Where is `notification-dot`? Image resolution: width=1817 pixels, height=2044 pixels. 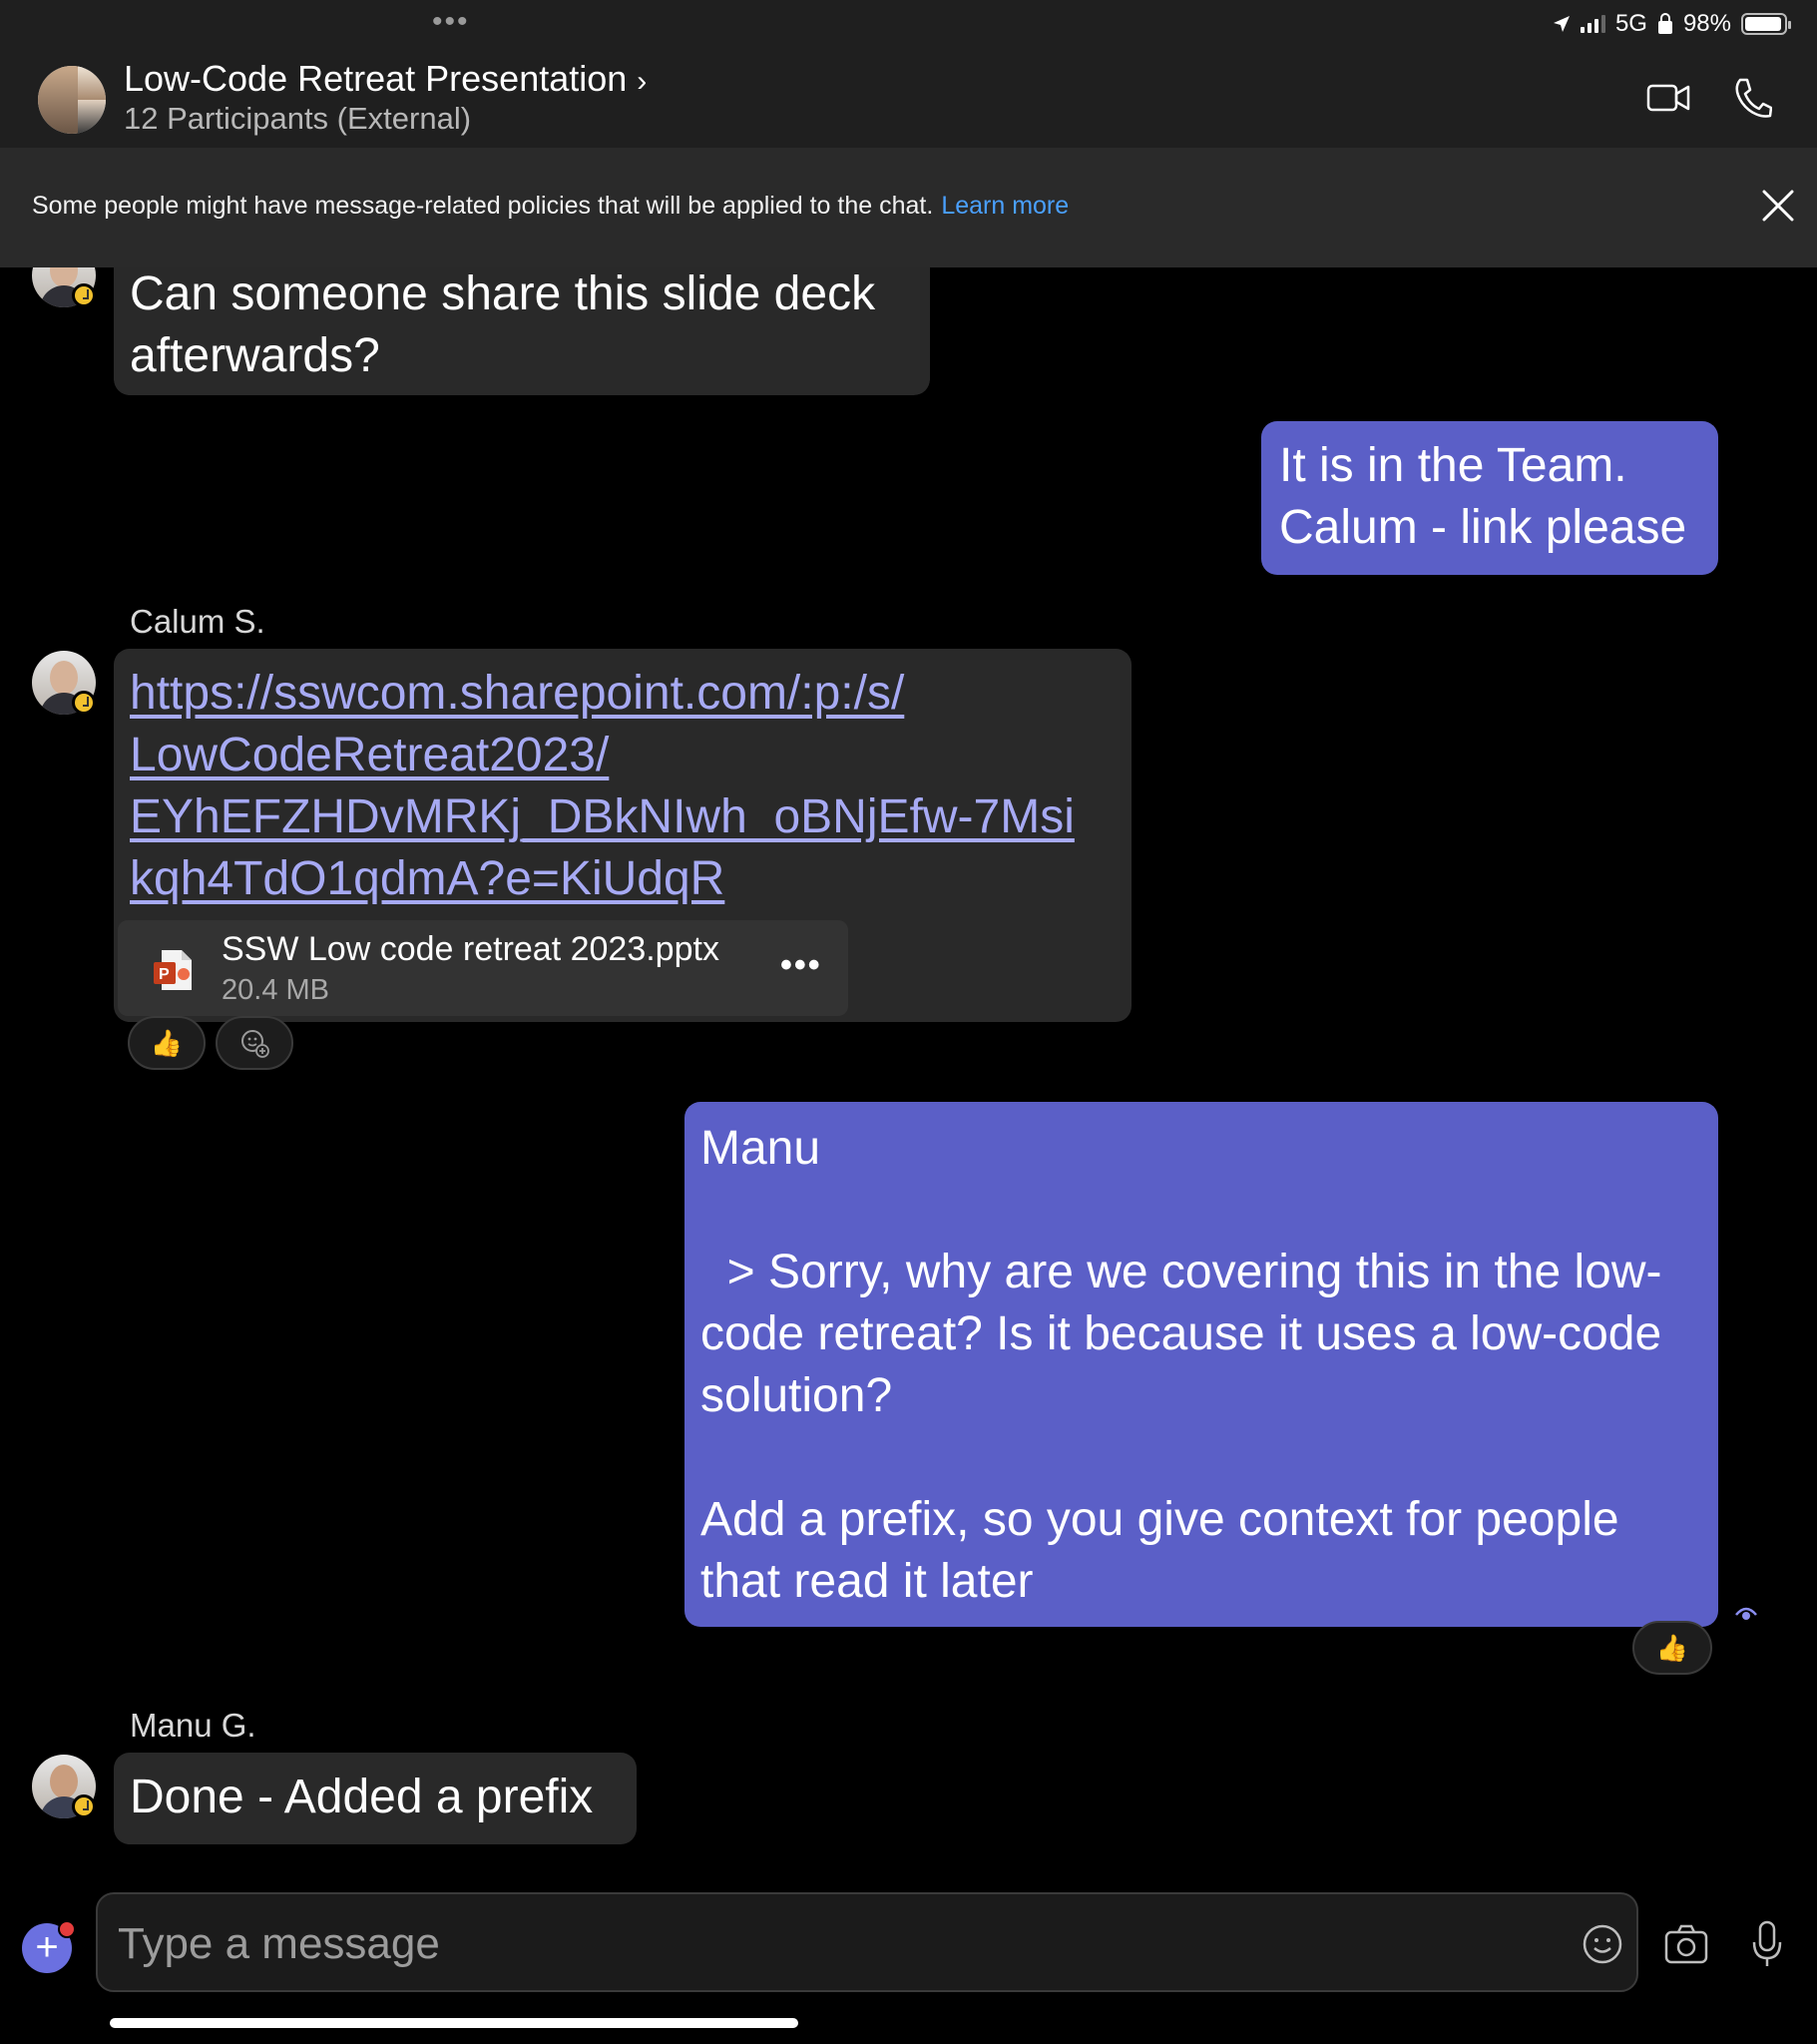 notification-dot is located at coordinates (67, 1929).